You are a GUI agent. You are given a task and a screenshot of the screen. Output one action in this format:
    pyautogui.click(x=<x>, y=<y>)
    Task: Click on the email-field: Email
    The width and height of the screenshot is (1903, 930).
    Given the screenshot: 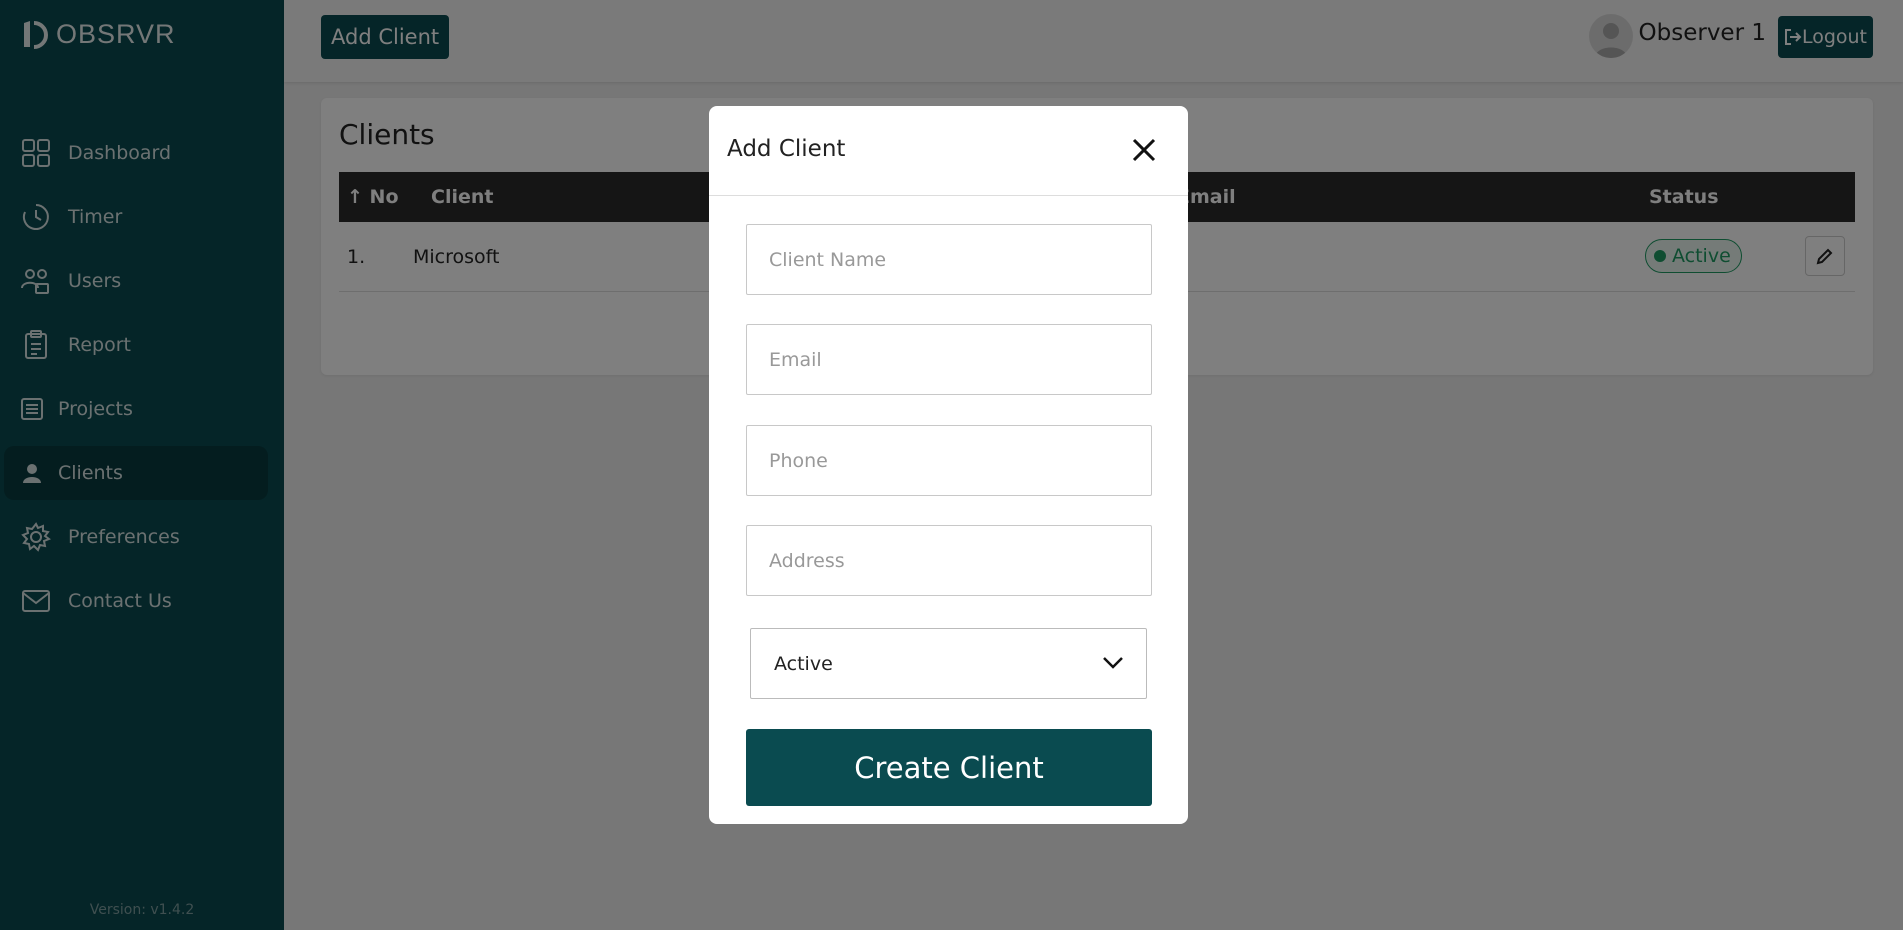 What is the action you would take?
    pyautogui.click(x=949, y=359)
    